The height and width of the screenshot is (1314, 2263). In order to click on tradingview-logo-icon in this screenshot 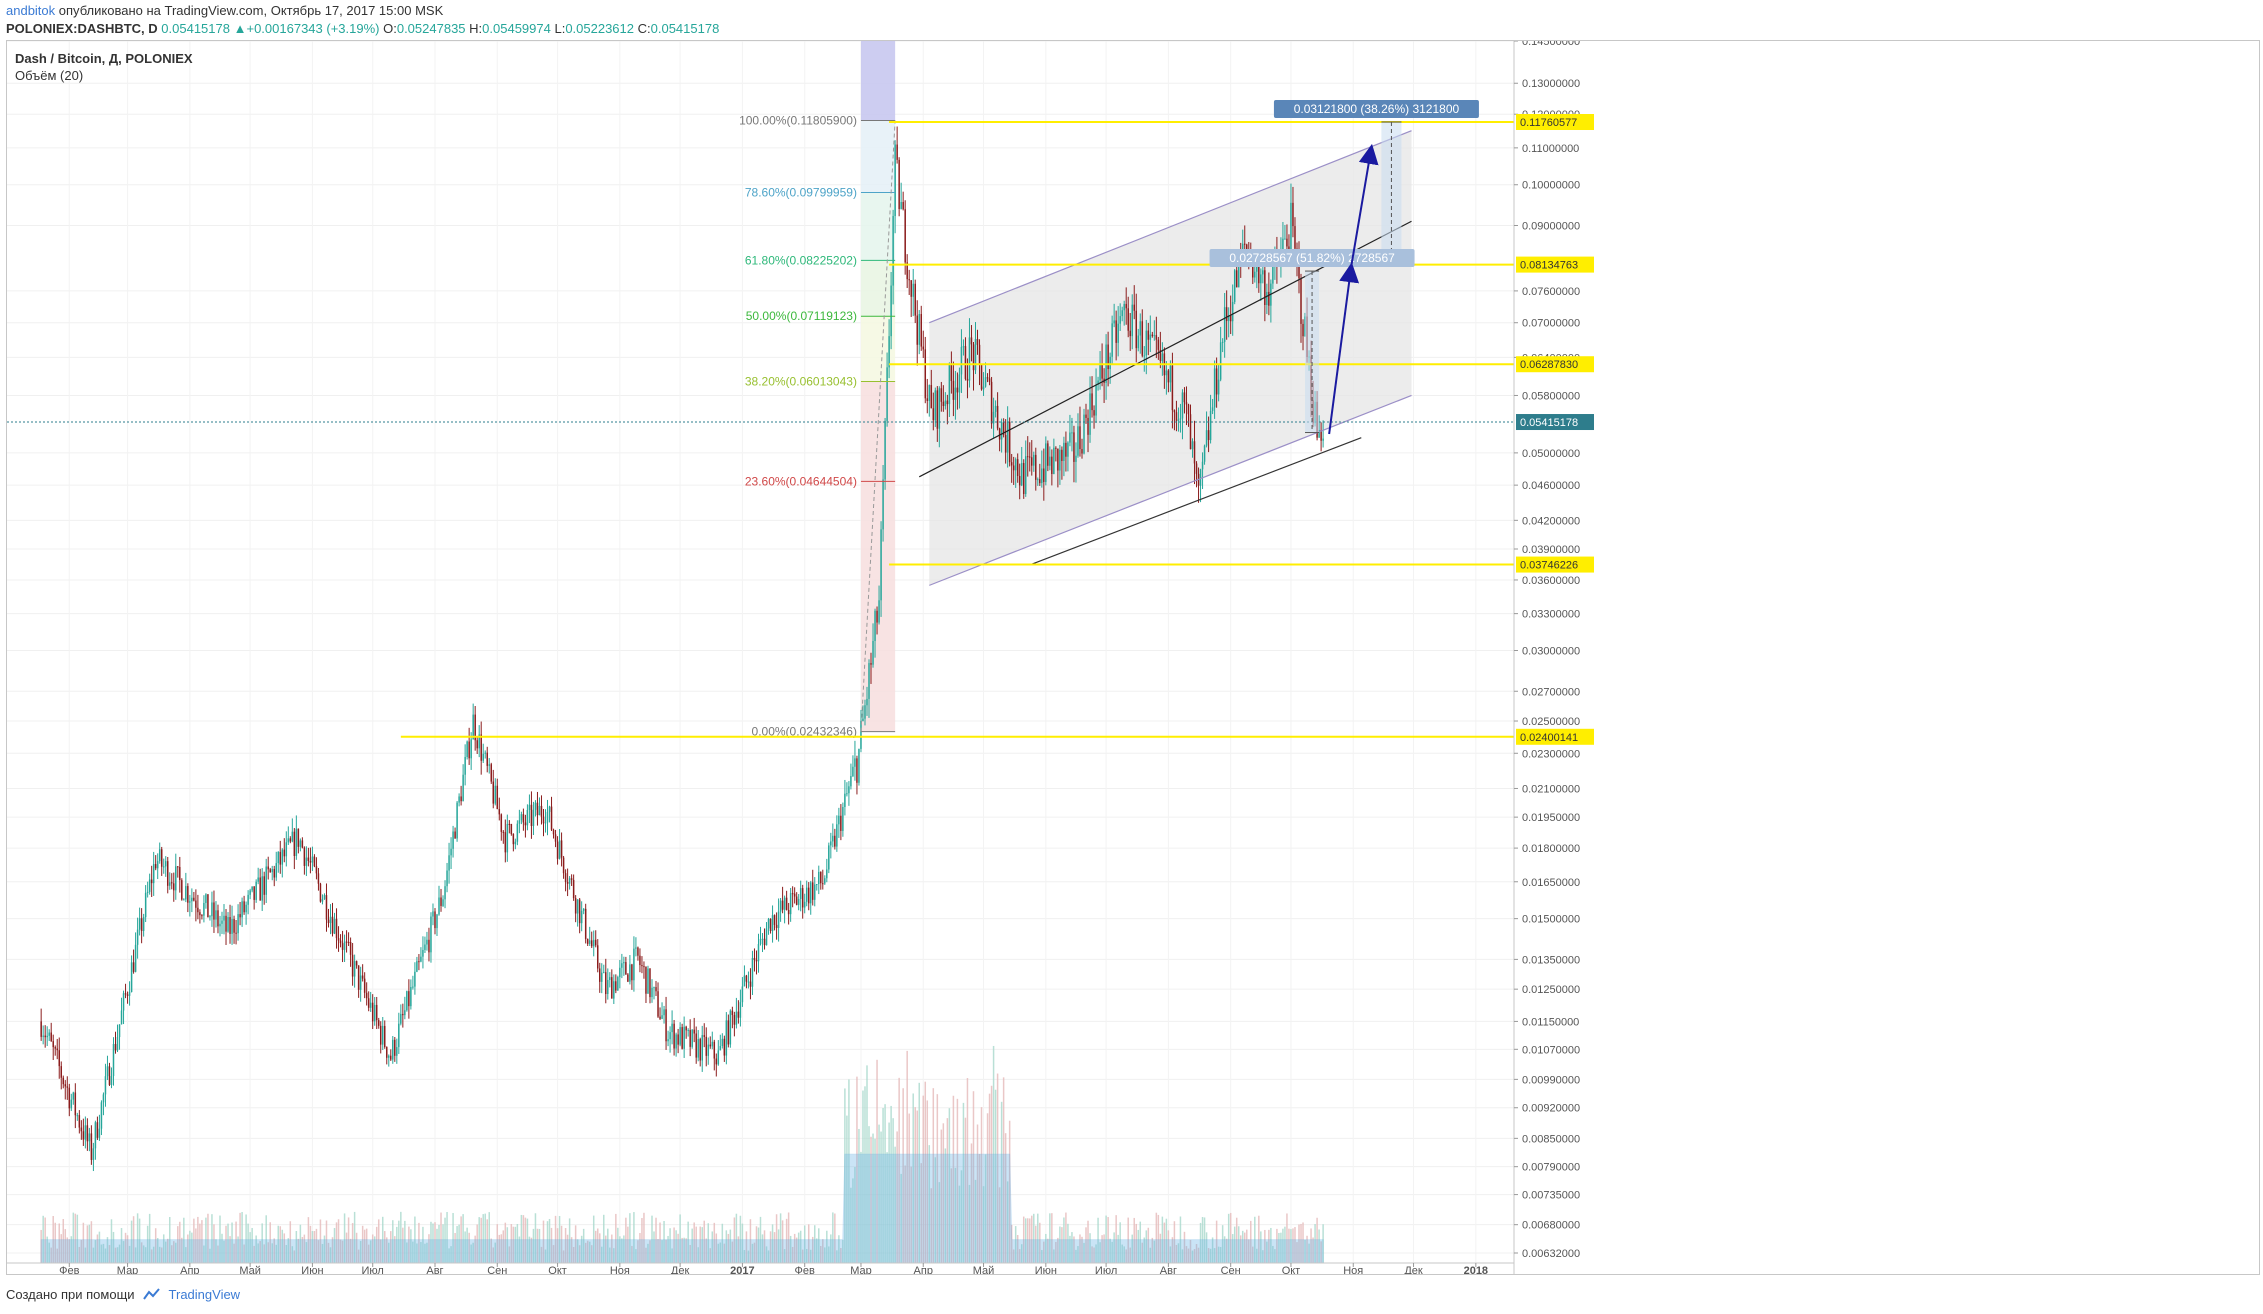, I will do `click(151, 1294)`.